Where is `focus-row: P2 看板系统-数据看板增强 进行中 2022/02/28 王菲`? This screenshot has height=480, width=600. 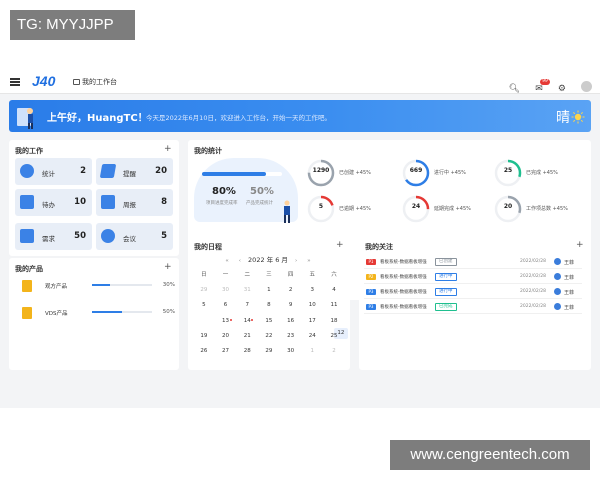
focus-row: P2 看板系统-数据看板增强 进行中 2022/02/28 王菲 is located at coordinates (473, 278).